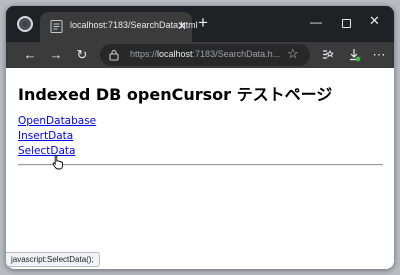 The image size is (400, 275). I want to click on minimize-button: —, so click(316, 22).